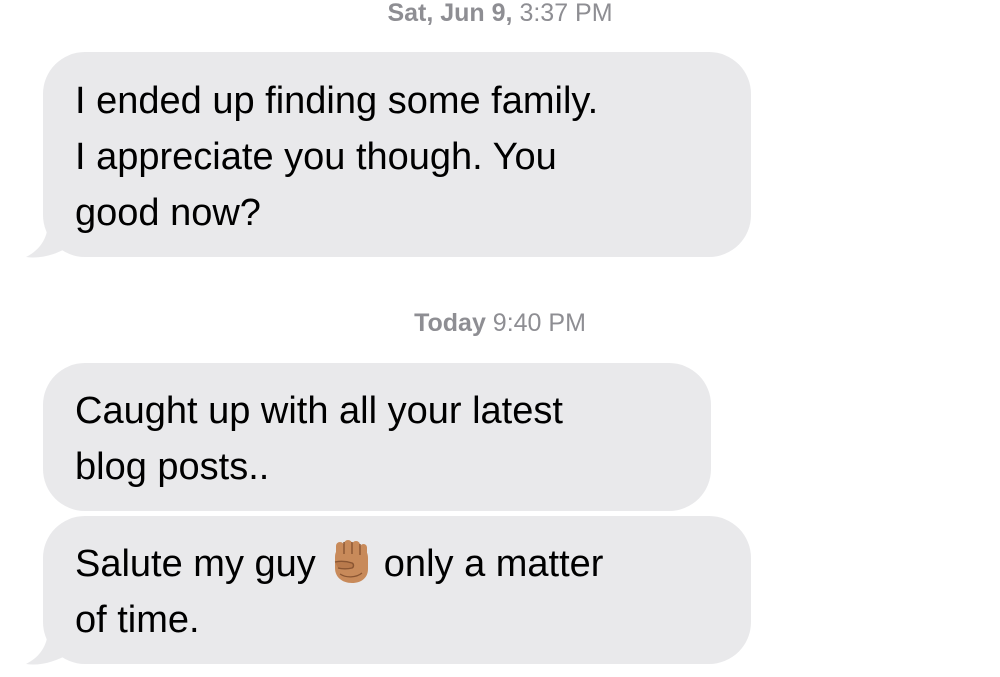 This screenshot has height=677, width=1000. Describe the element at coordinates (450, 323) in the screenshot. I see `timestamp-day: Today` at that location.